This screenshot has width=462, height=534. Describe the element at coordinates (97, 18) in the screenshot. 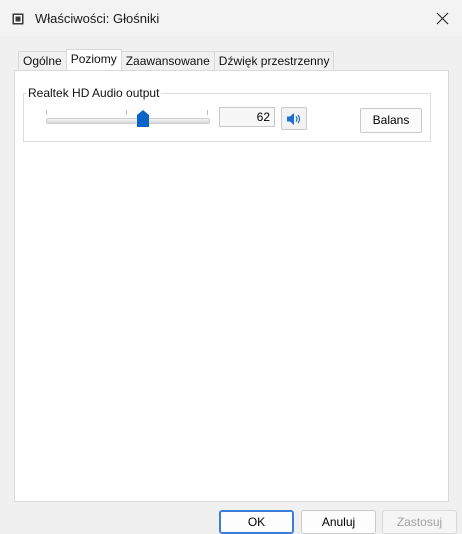

I see `window-title: Właściwości: Głośniki` at that location.